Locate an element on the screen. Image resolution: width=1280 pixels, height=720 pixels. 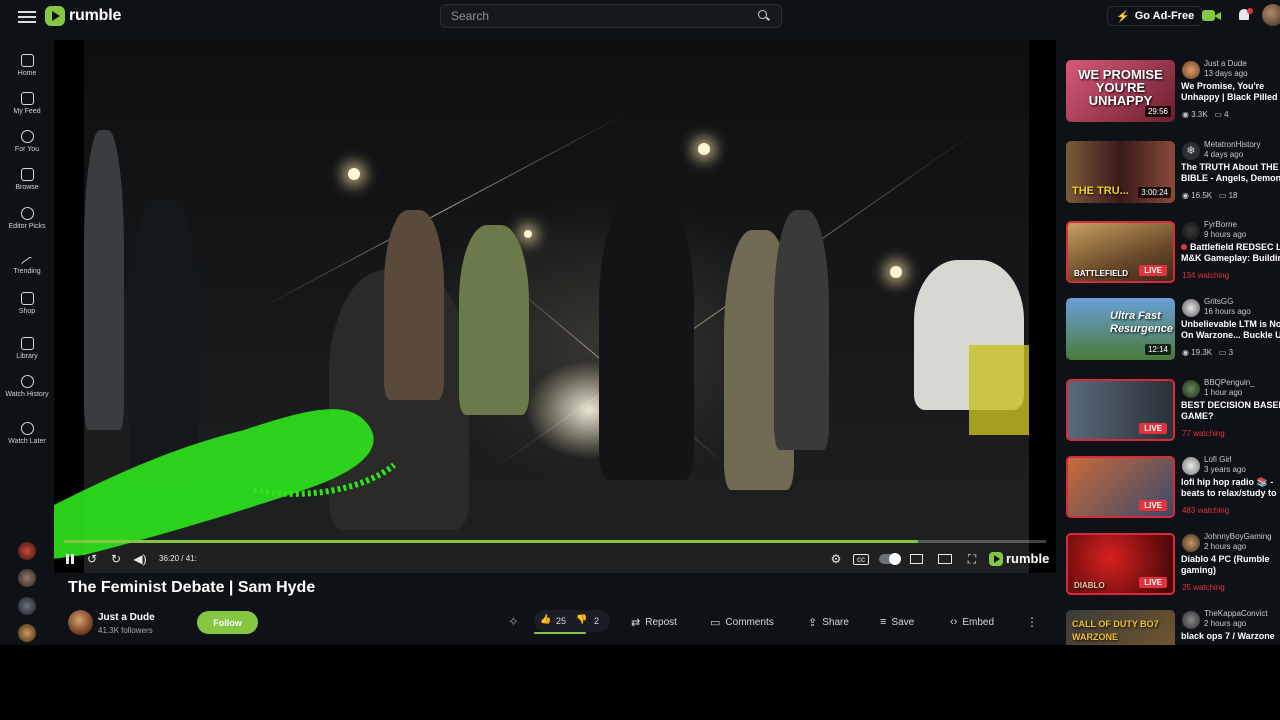
follow-button: Follow is located at coordinates (227, 622).